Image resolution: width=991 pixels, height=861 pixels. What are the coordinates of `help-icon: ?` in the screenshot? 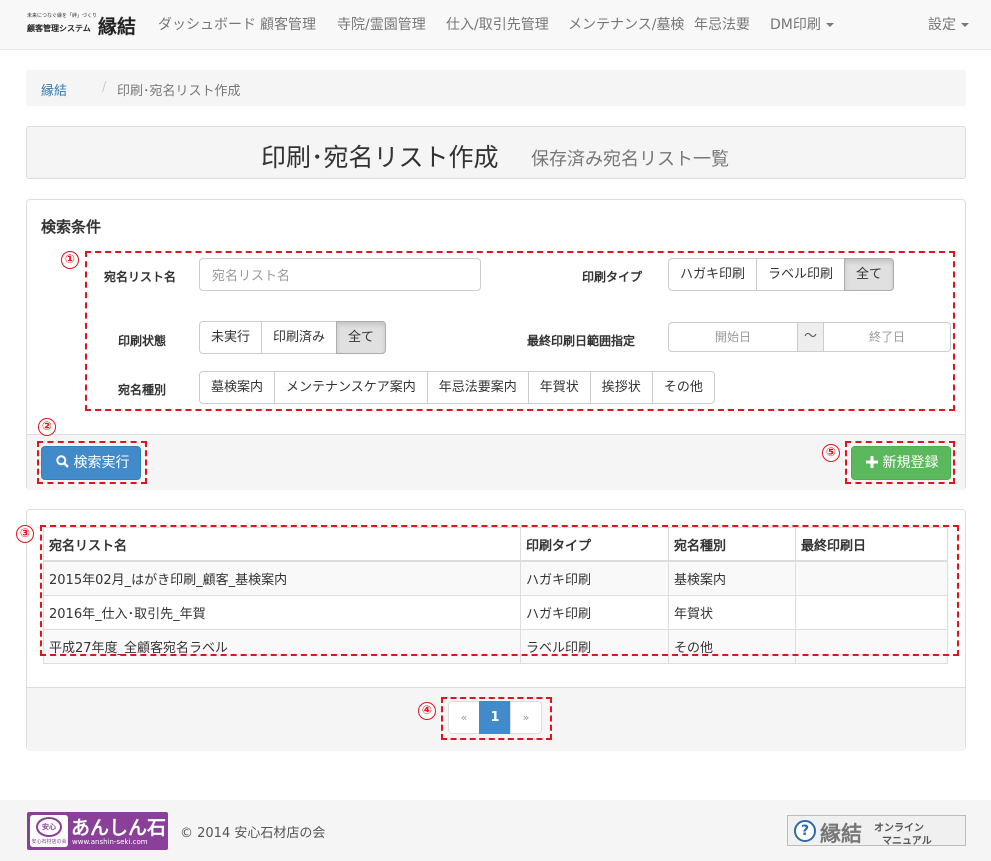 It's located at (805, 831).